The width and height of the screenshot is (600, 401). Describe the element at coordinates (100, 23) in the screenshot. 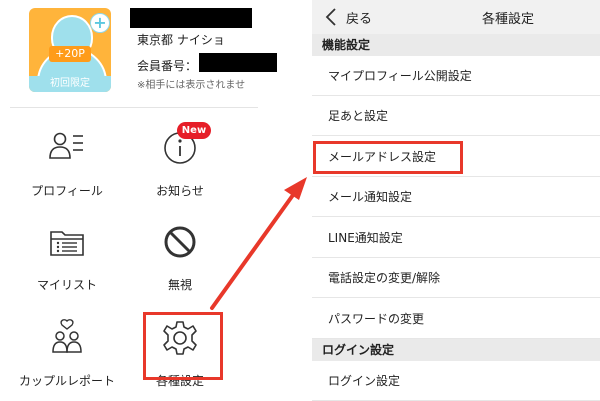

I see `add-photo-icon: +` at that location.